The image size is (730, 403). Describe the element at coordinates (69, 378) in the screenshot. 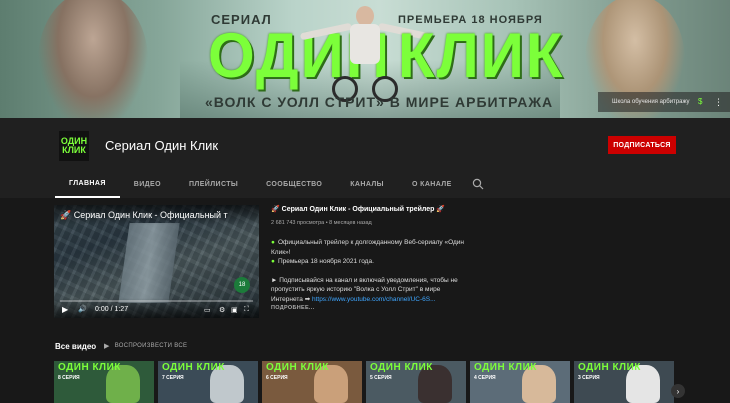

I see `thumbnail-episode: 8 СЕРИЯ` at that location.